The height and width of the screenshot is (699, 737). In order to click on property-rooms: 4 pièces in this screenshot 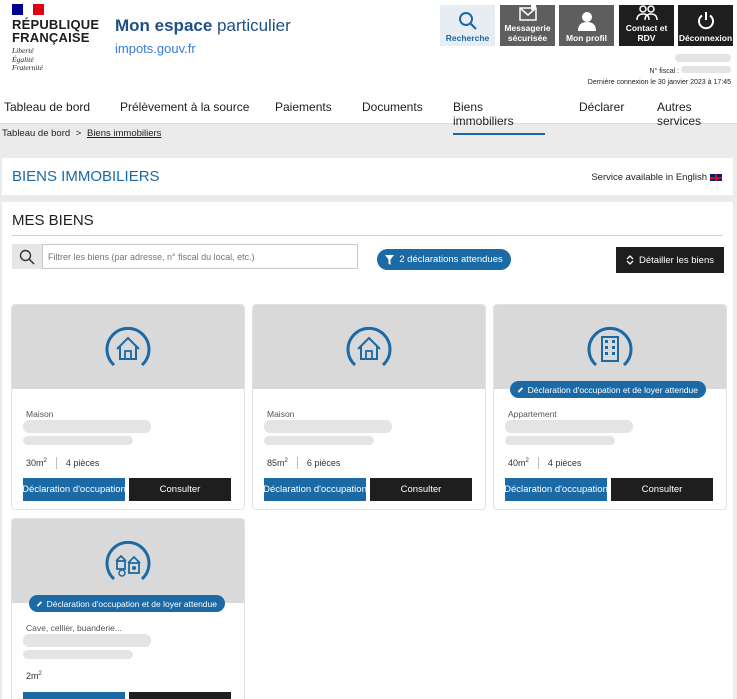, I will do `click(82, 463)`.